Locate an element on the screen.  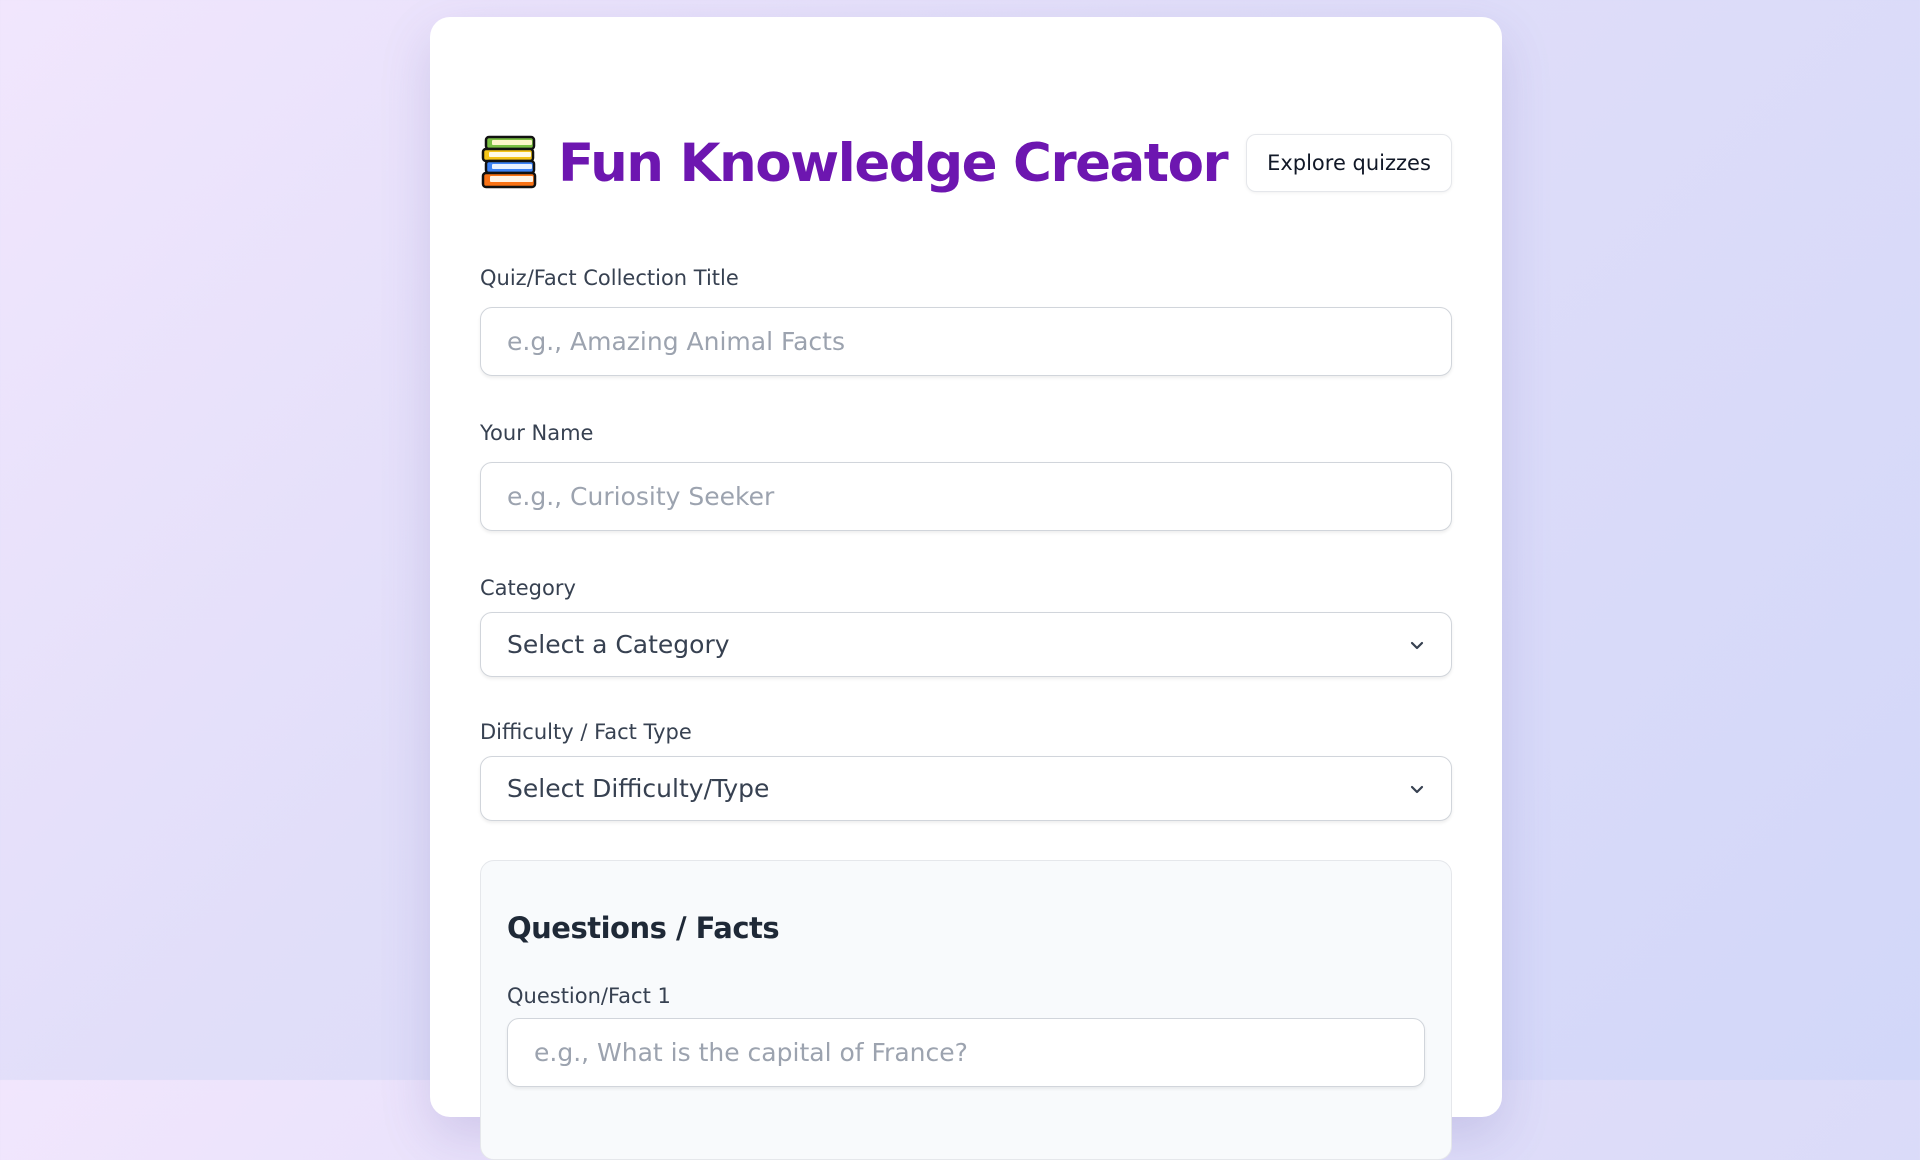
page-title: Fun Knowledge Creator is located at coordinates (893, 163).